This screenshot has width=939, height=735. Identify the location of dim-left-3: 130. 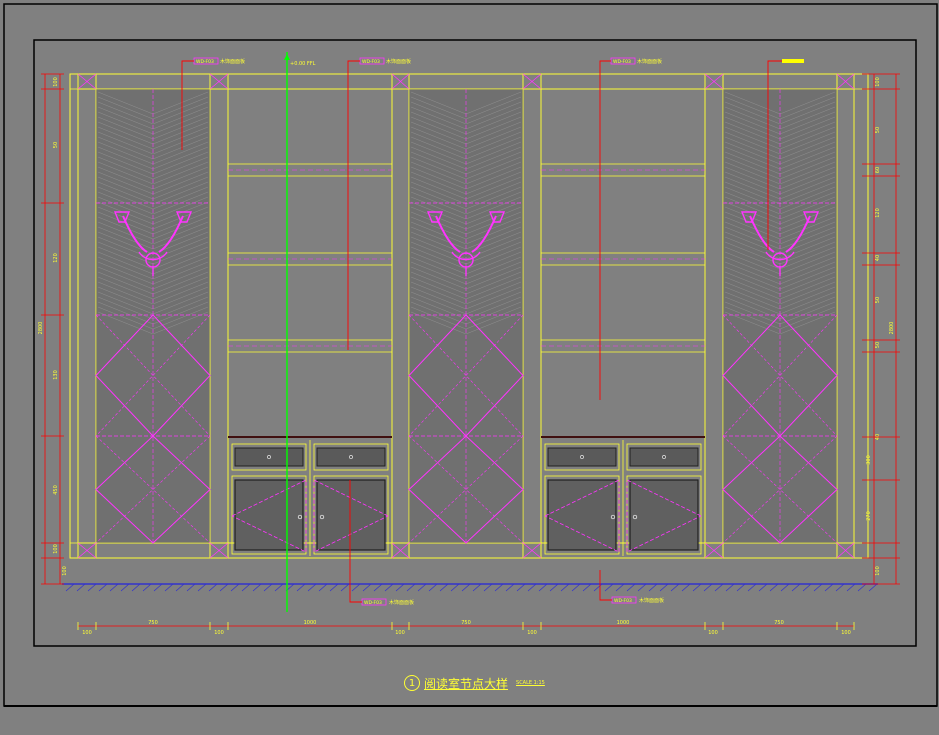
(56, 375).